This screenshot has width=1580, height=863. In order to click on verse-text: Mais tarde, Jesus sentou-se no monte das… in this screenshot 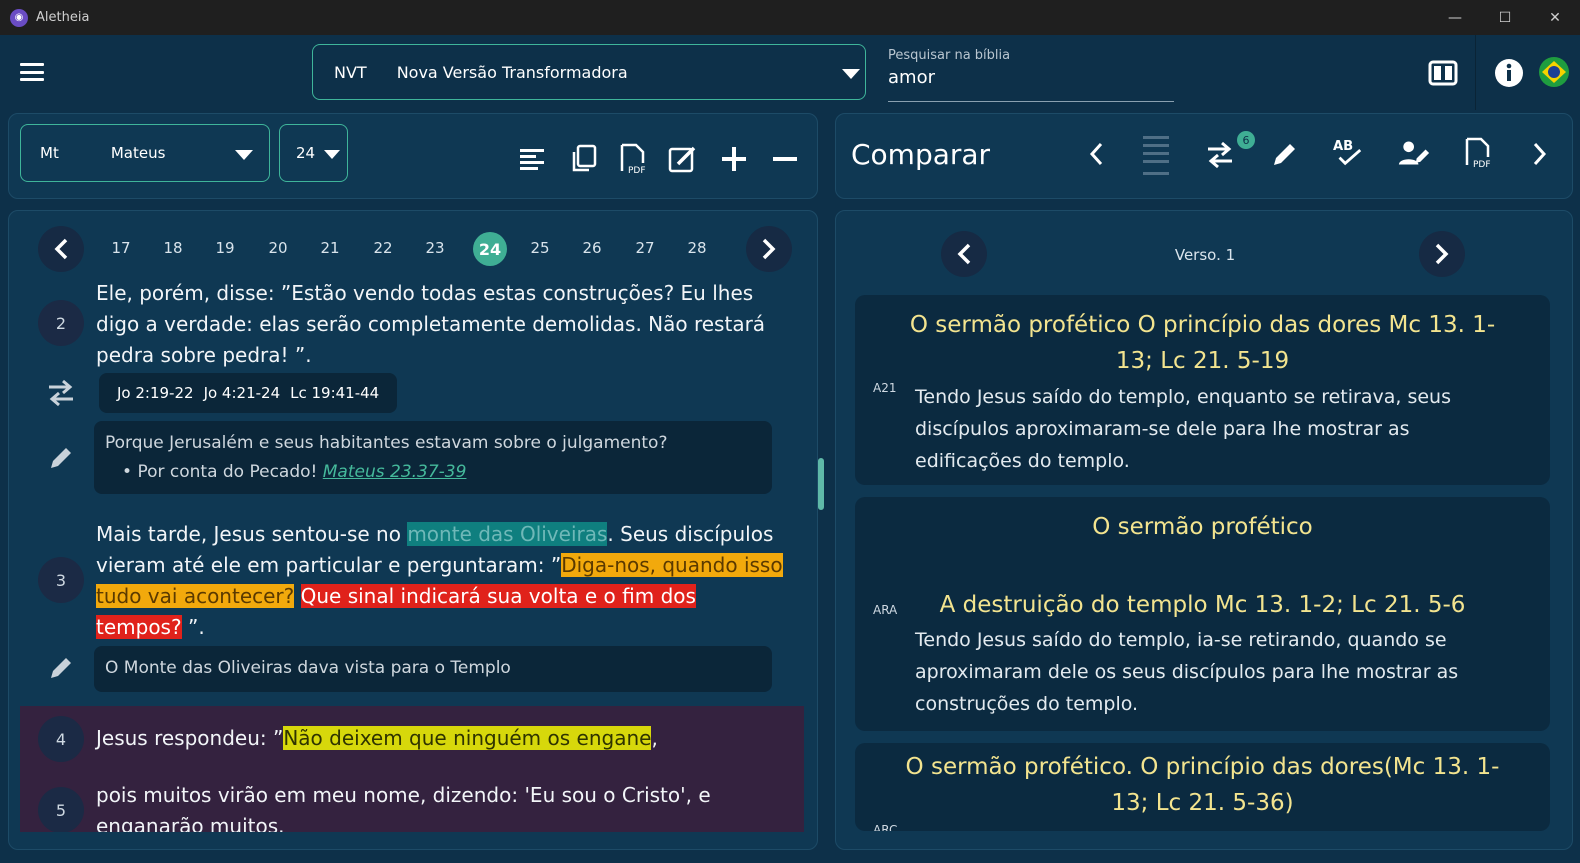, I will do `click(441, 581)`.